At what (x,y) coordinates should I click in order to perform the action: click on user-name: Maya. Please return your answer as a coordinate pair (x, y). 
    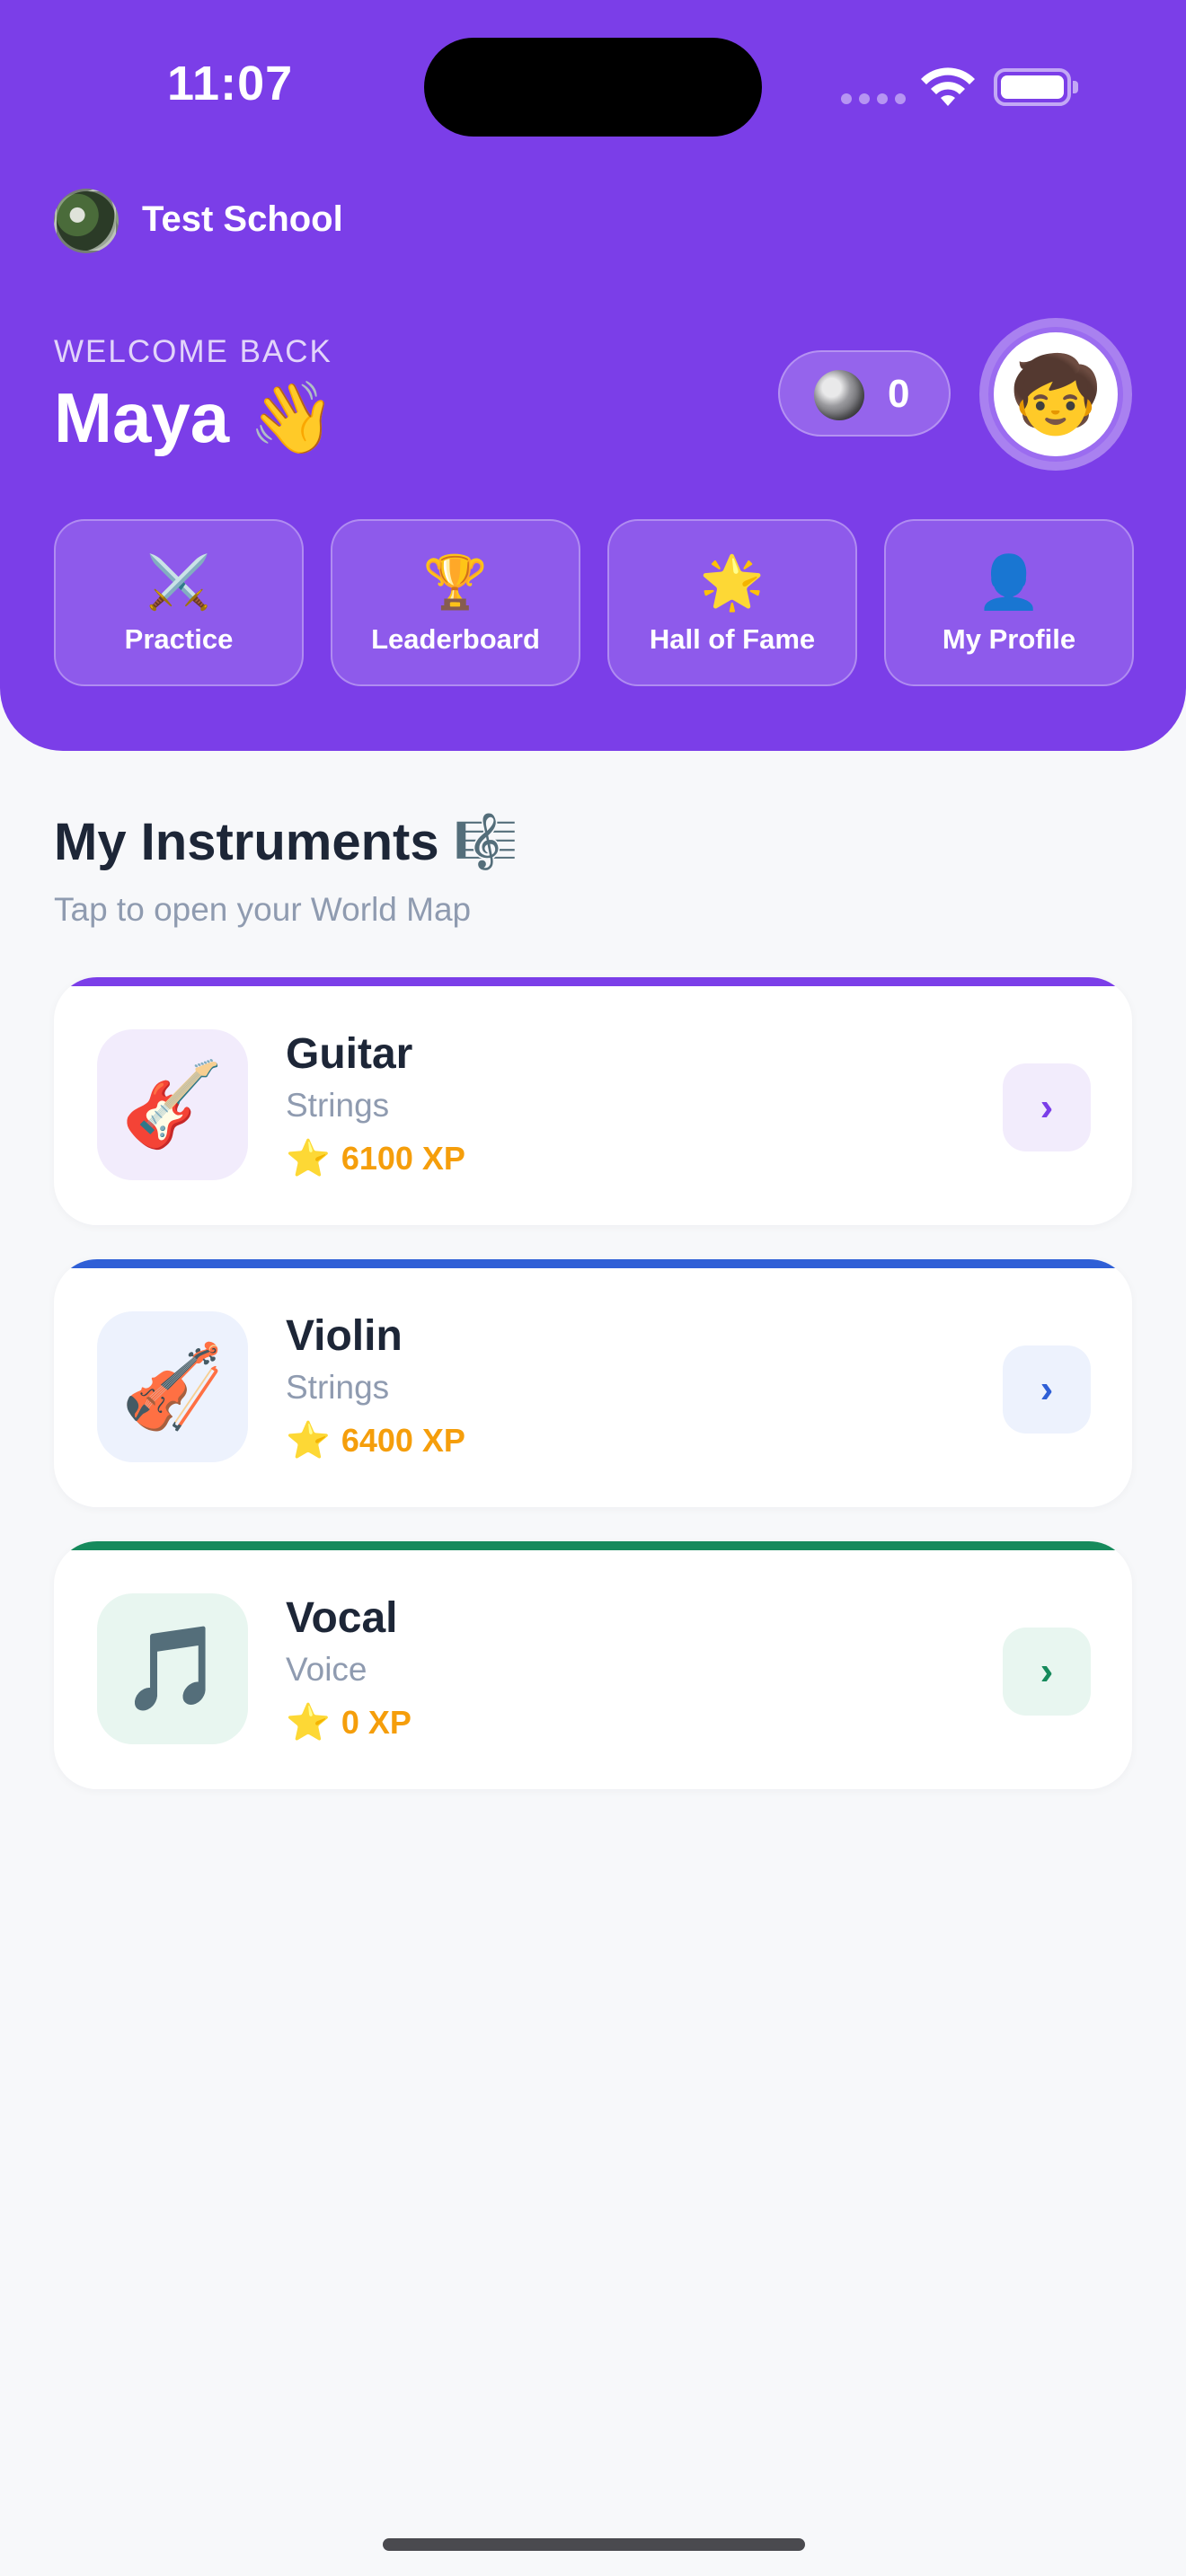
    Looking at the image, I should click on (142, 417).